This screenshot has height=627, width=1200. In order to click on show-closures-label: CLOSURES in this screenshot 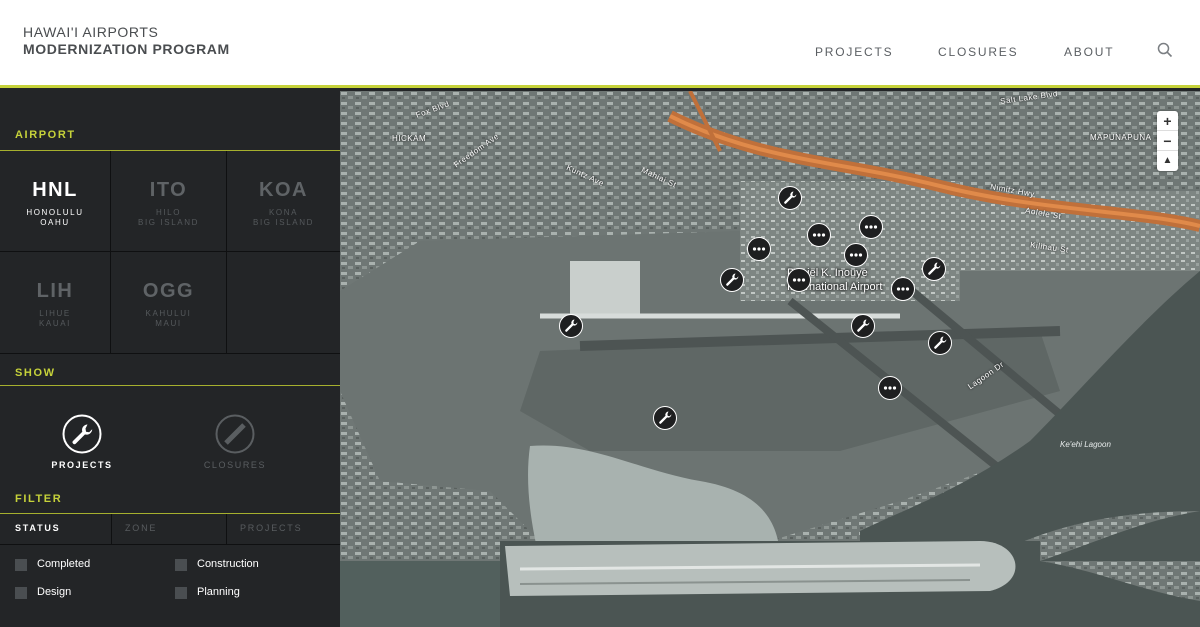, I will do `click(235, 465)`.